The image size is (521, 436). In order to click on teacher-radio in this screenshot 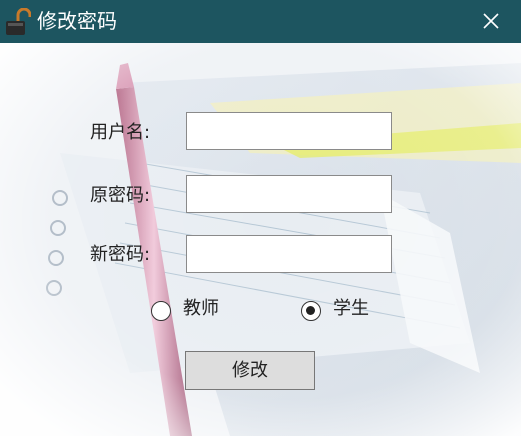, I will do `click(161, 311)`.